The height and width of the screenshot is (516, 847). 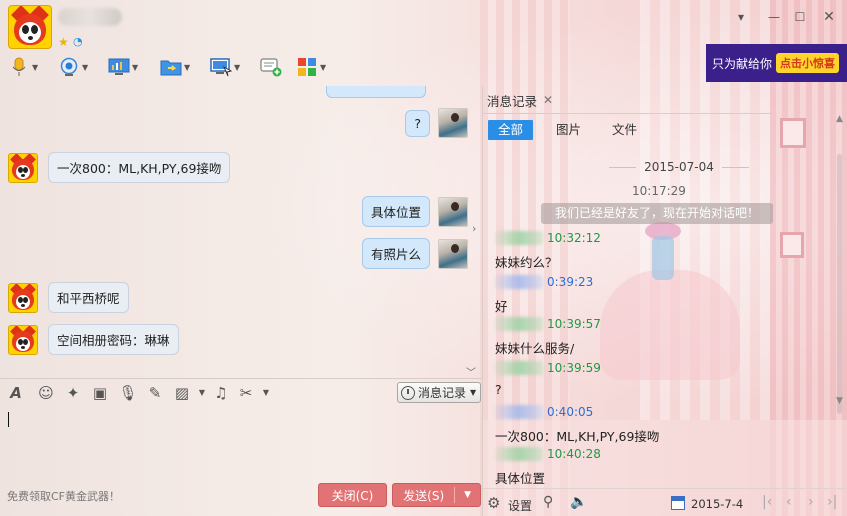 What do you see at coordinates (548, 378) in the screenshot?
I see `history-entry: 10:39:59 ?` at bounding box center [548, 378].